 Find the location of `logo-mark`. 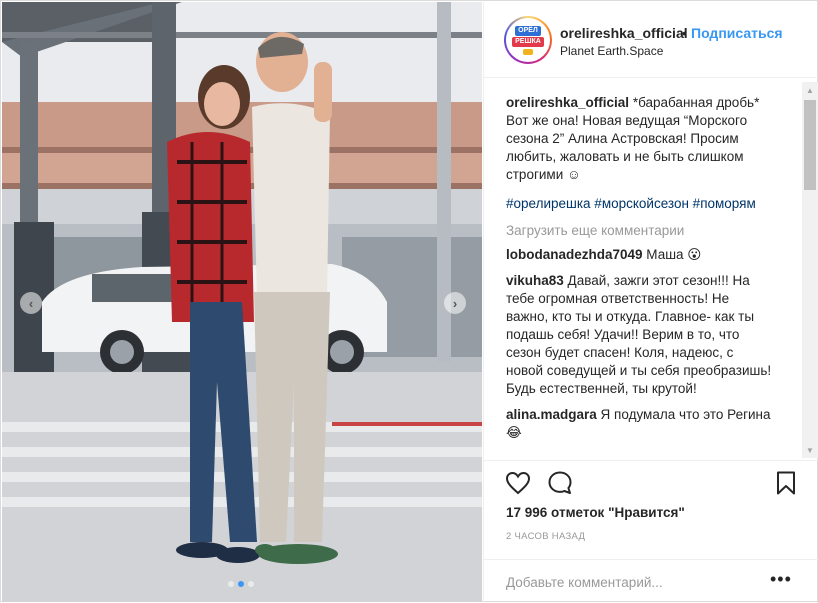

logo-mark is located at coordinates (528, 51).